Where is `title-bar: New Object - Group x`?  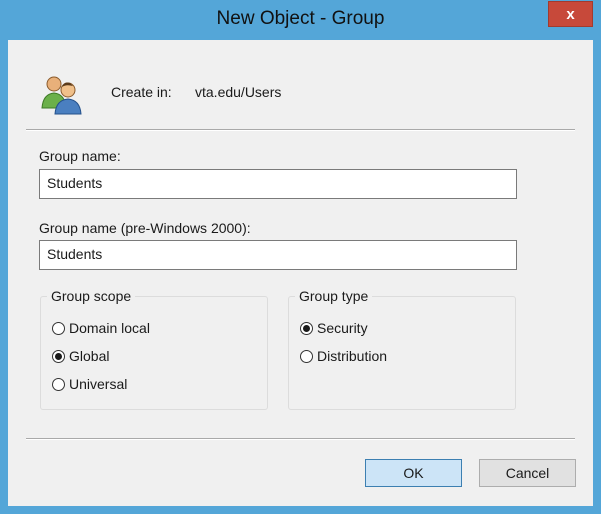
title-bar: New Object - Group x is located at coordinates (300, 20).